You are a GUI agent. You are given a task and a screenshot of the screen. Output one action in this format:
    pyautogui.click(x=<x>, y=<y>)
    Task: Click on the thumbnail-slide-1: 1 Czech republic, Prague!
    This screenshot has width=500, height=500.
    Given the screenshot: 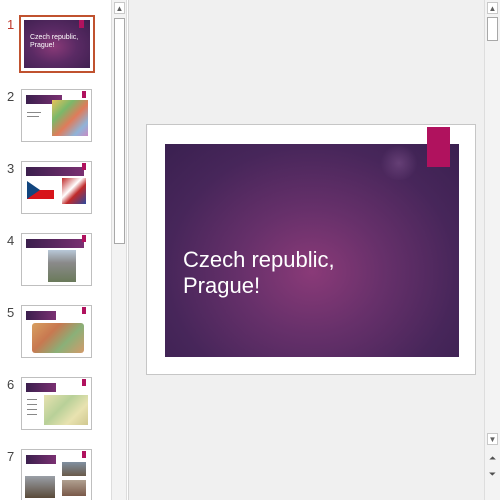 What is the action you would take?
    pyautogui.click(x=55, y=47)
    